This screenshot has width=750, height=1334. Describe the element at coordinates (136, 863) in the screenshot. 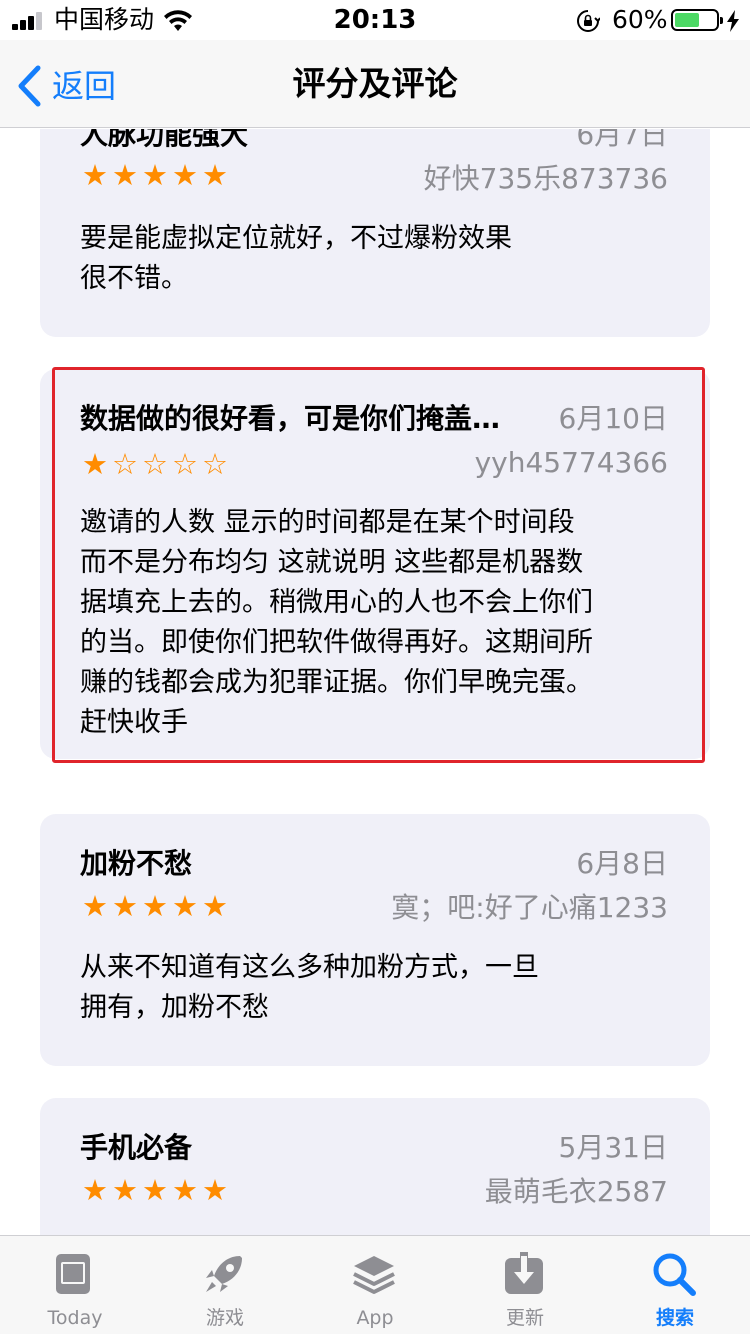

I see `review-title: 加粉不愁` at that location.